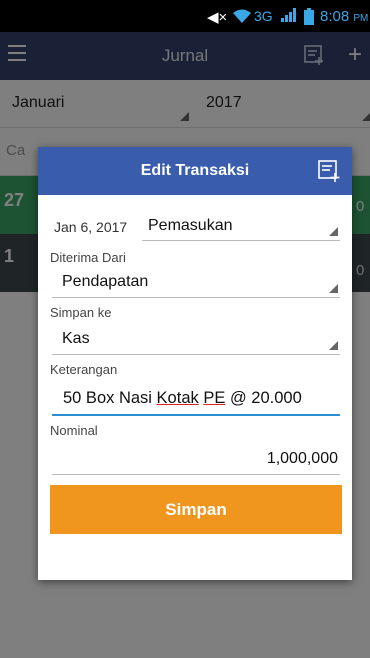 This screenshot has height=658, width=370. What do you see at coordinates (263, 16) in the screenshot?
I see `network-type: 3G` at bounding box center [263, 16].